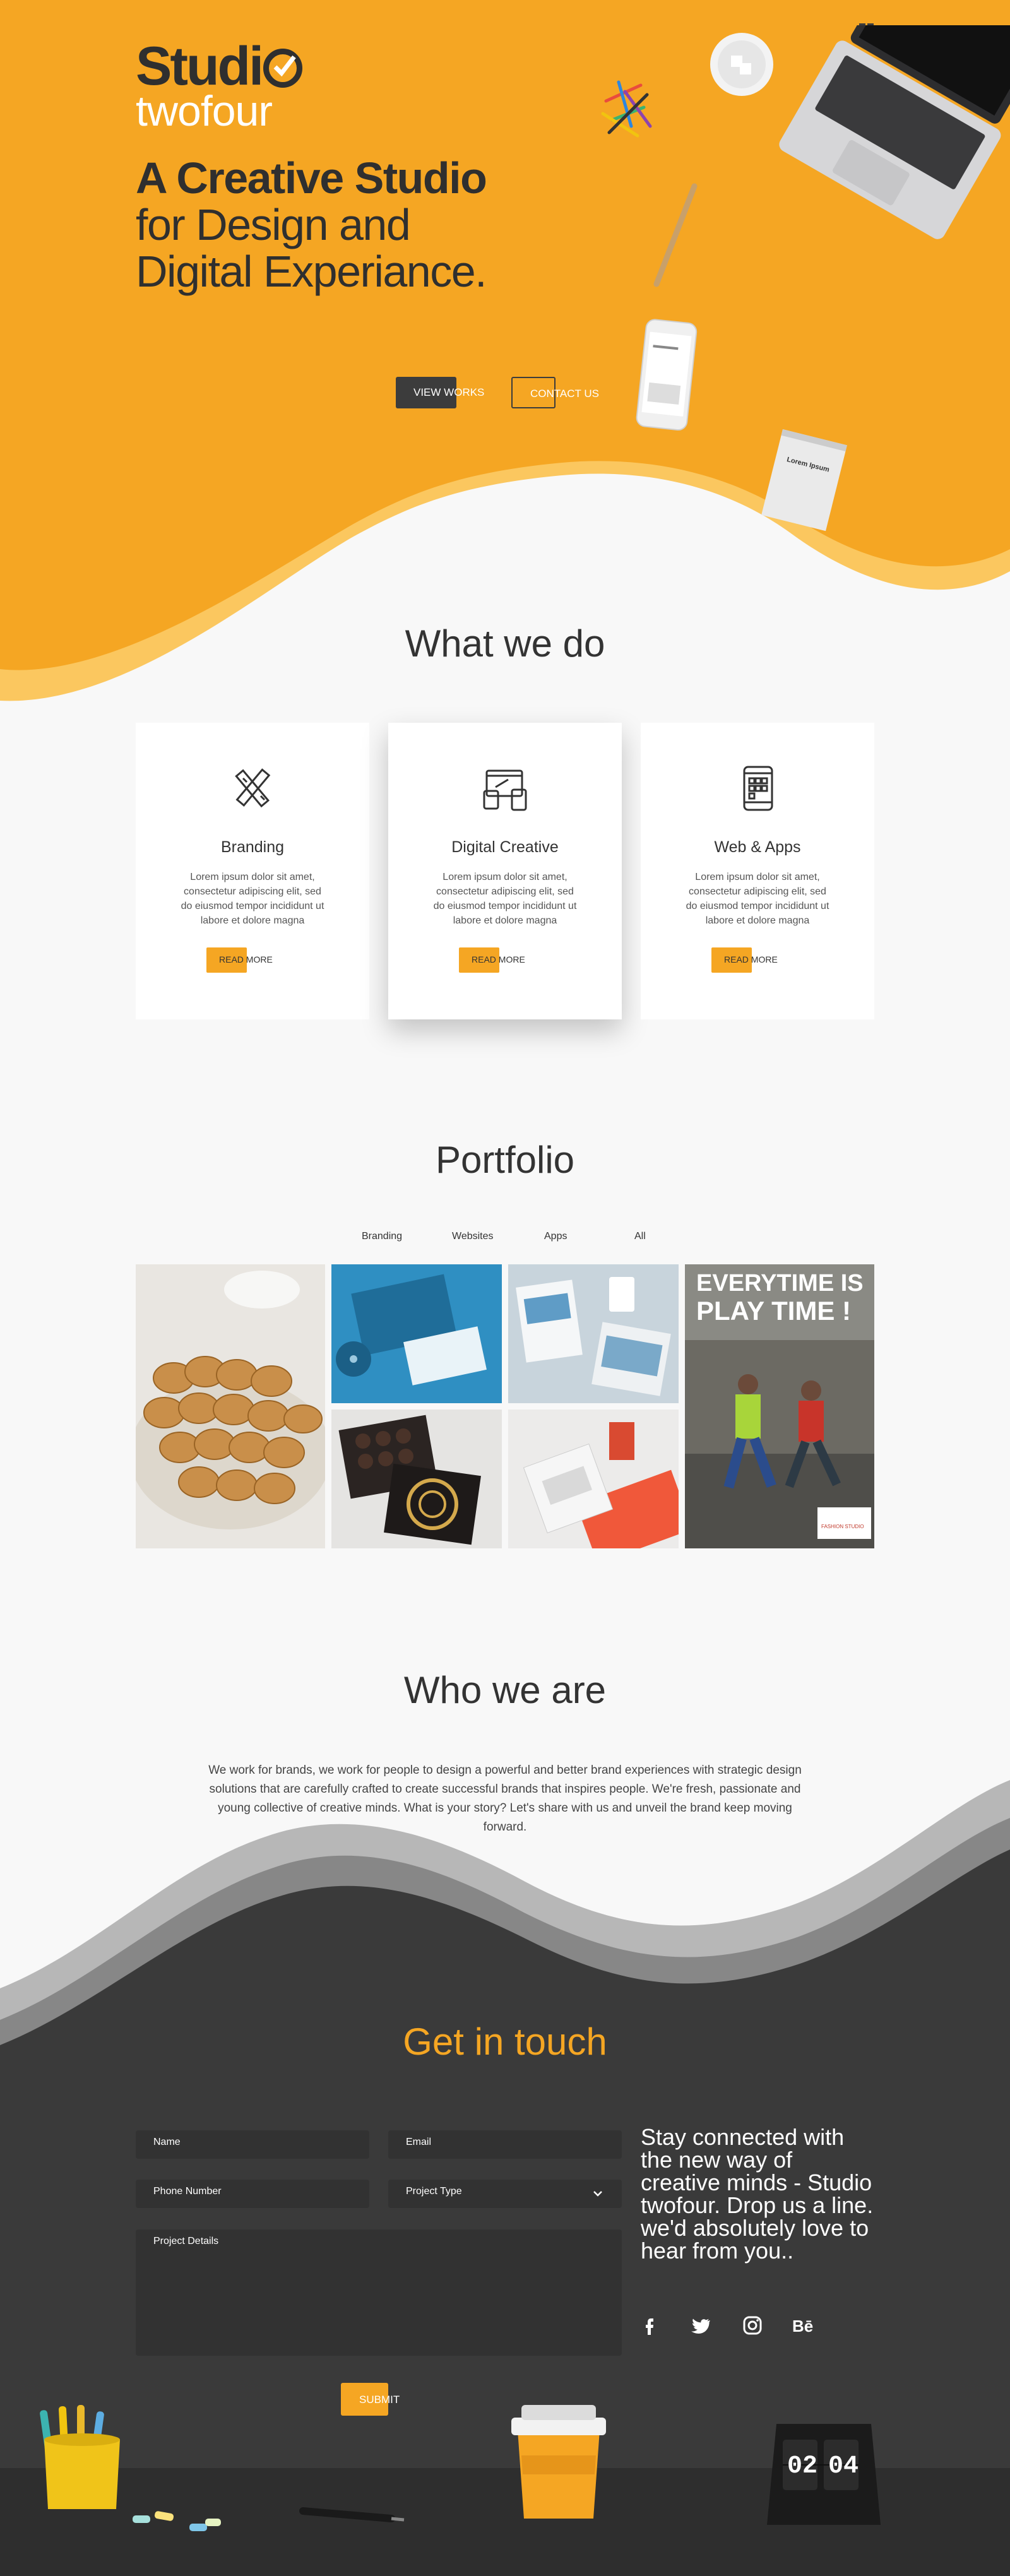 Image resolution: width=1010 pixels, height=2576 pixels. I want to click on portfolio-title: Portfolio, so click(505, 1160).